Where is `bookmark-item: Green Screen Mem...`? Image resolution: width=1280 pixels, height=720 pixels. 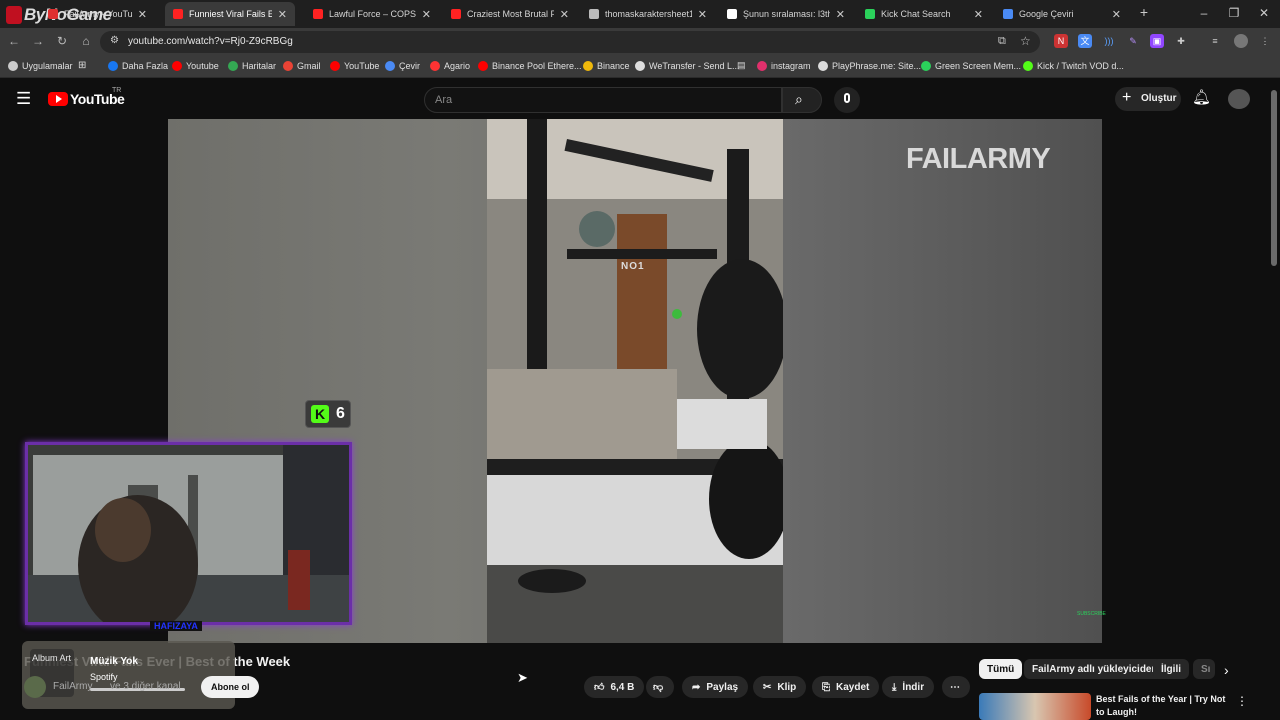 bookmark-item: Green Screen Mem... is located at coordinates (971, 66).